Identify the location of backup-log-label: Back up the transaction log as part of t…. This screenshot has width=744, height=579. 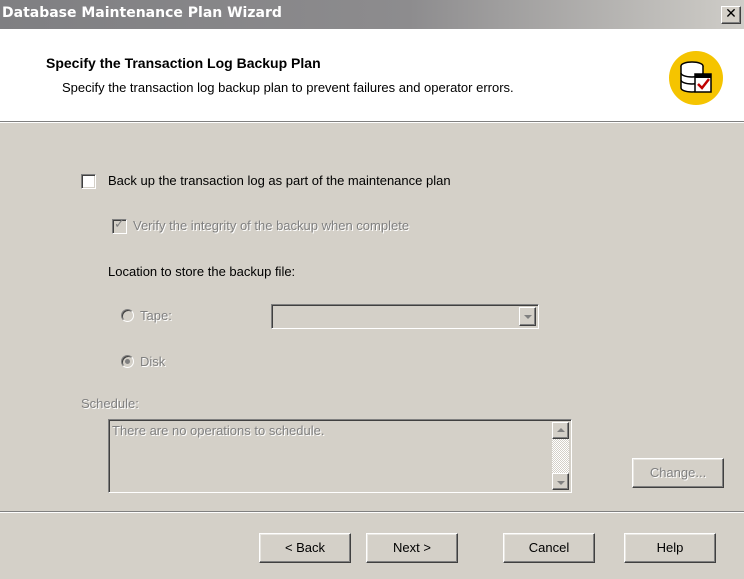
(279, 180).